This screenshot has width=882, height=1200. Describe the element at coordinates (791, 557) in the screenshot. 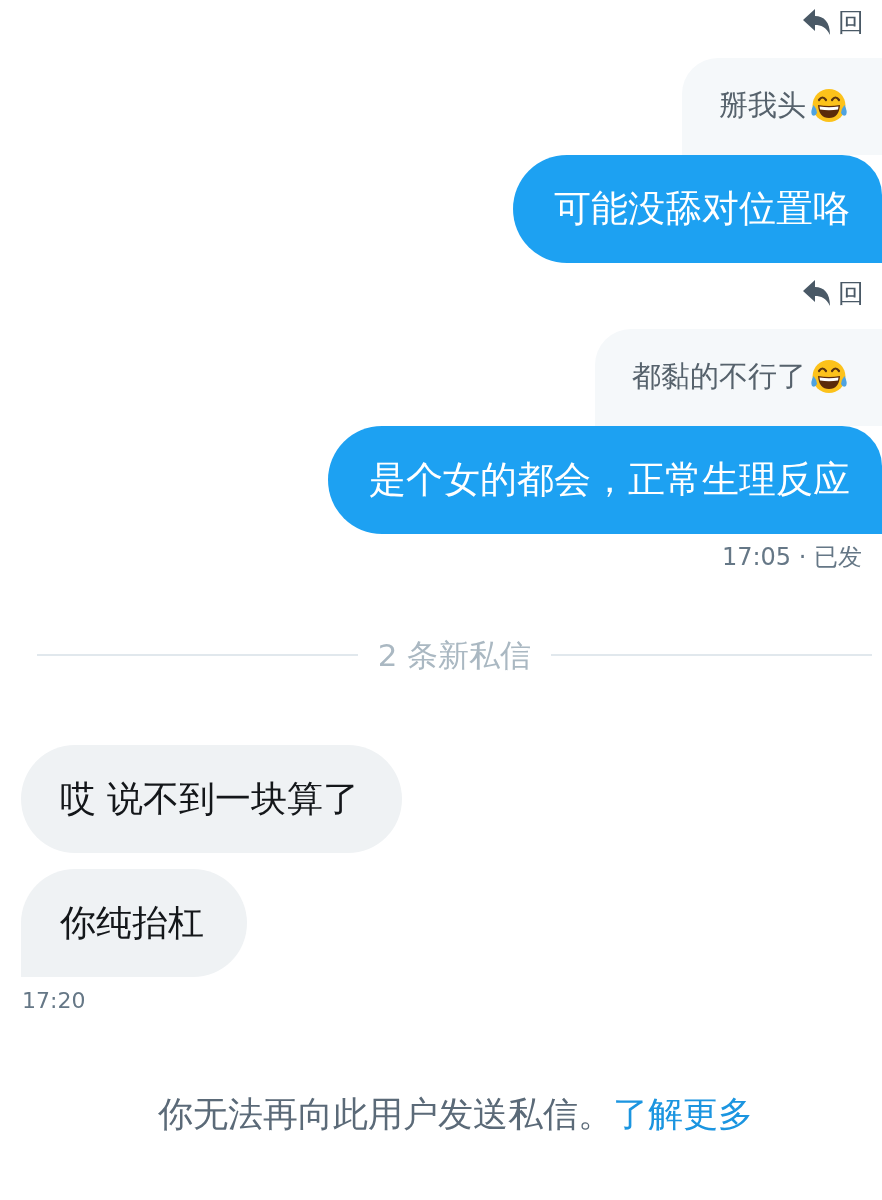

I see `sent-timestamp: 17:05 · 已发` at that location.